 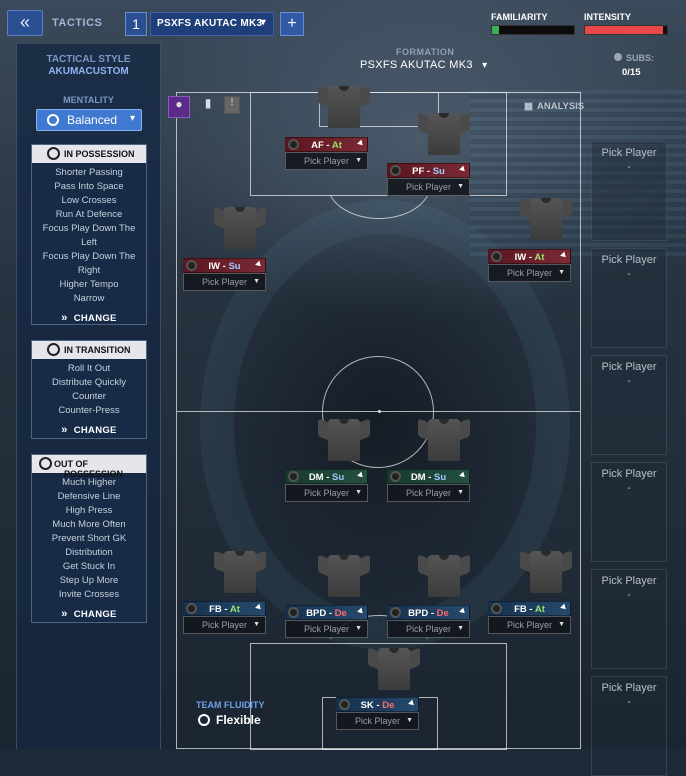 I want to click on instruction-item: Defensive Line, so click(x=89, y=496).